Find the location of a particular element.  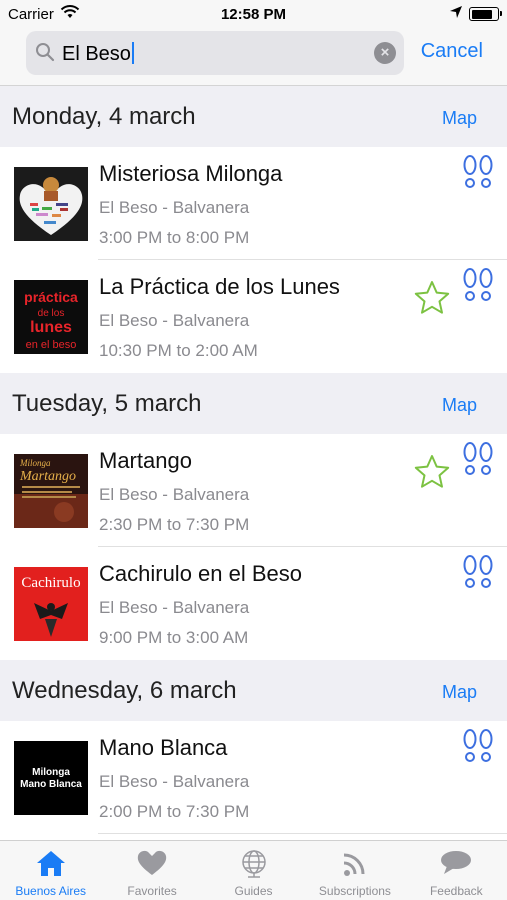

tab-label: Feedback is located at coordinates (456, 891).